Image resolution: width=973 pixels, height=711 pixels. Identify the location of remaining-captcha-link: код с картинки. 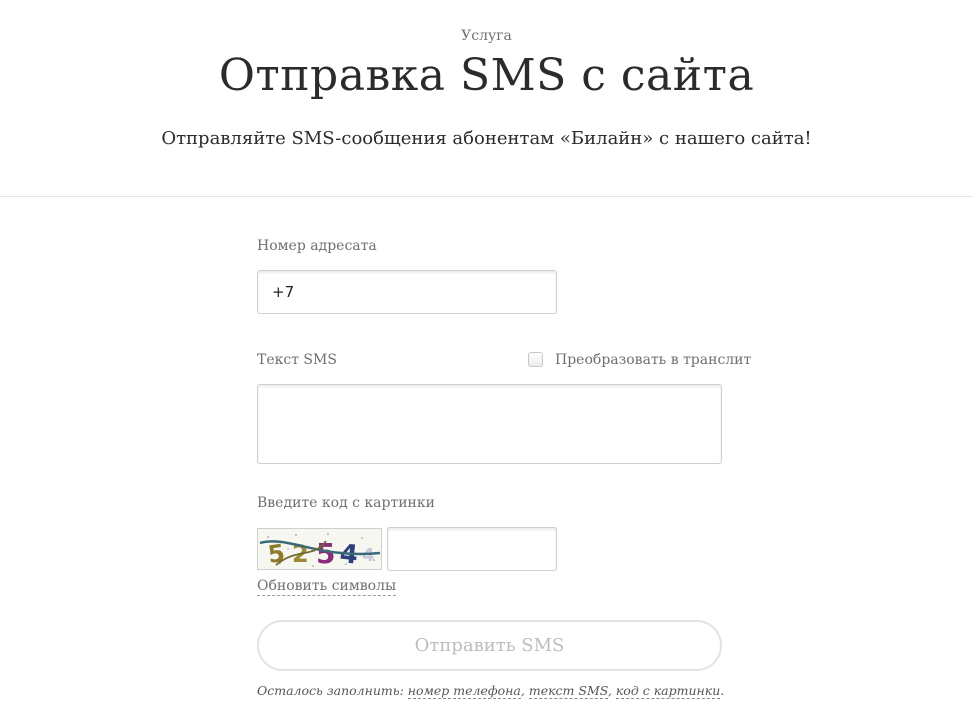
(668, 691).